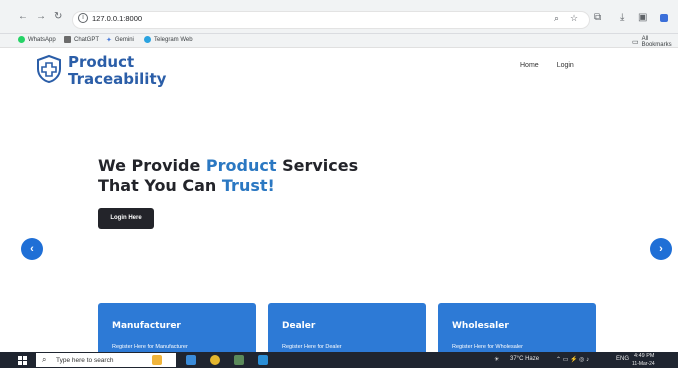 The image size is (678, 368). What do you see at coordinates (117, 18) in the screenshot?
I see `address-url: 127.0.0.1:8000` at bounding box center [117, 18].